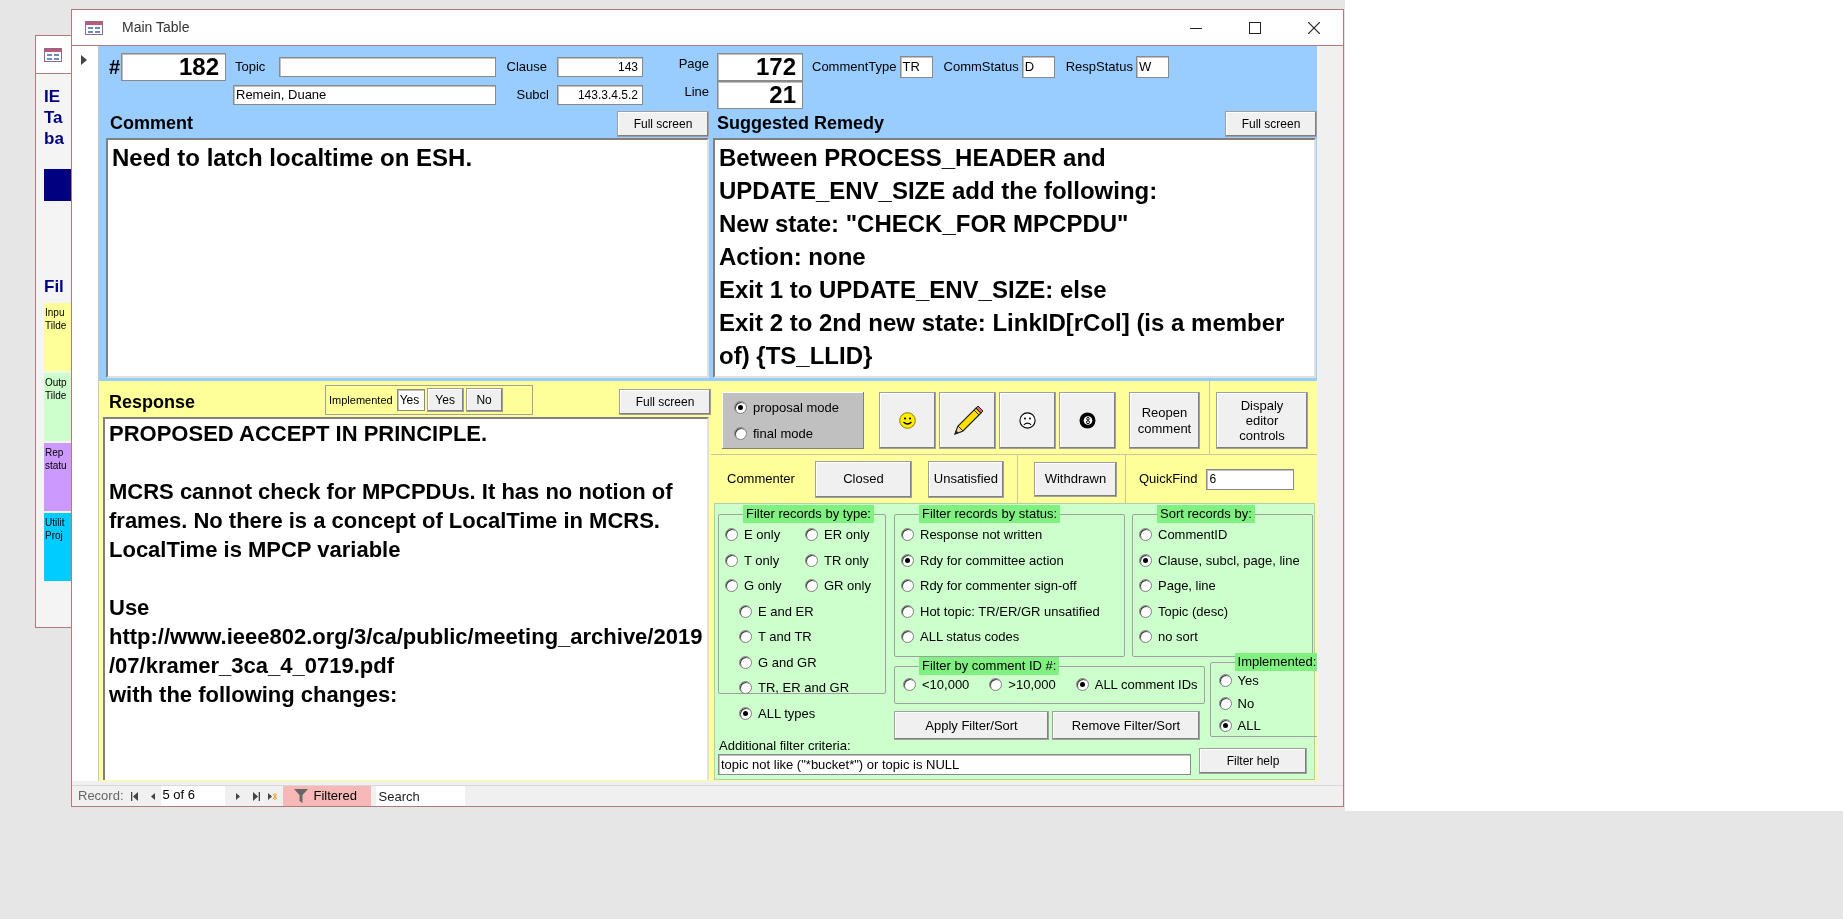 The image size is (1843, 919). Describe the element at coordinates (802, 611) in the screenshot. I see `radio-option: E and ER` at that location.